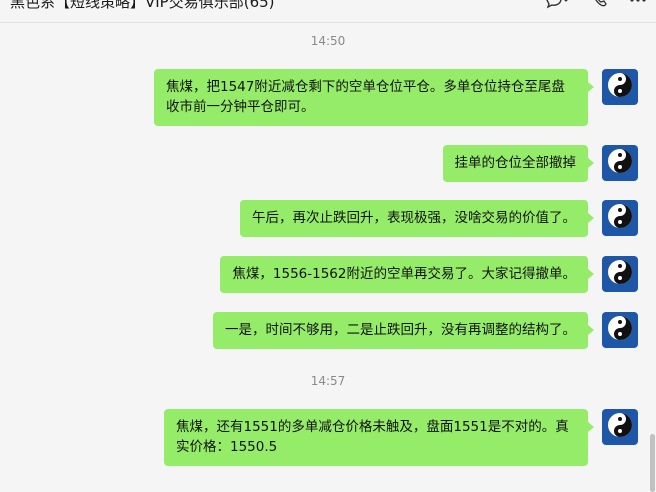  What do you see at coordinates (328, 41) in the screenshot?
I see `timestamp: 14:50` at bounding box center [328, 41].